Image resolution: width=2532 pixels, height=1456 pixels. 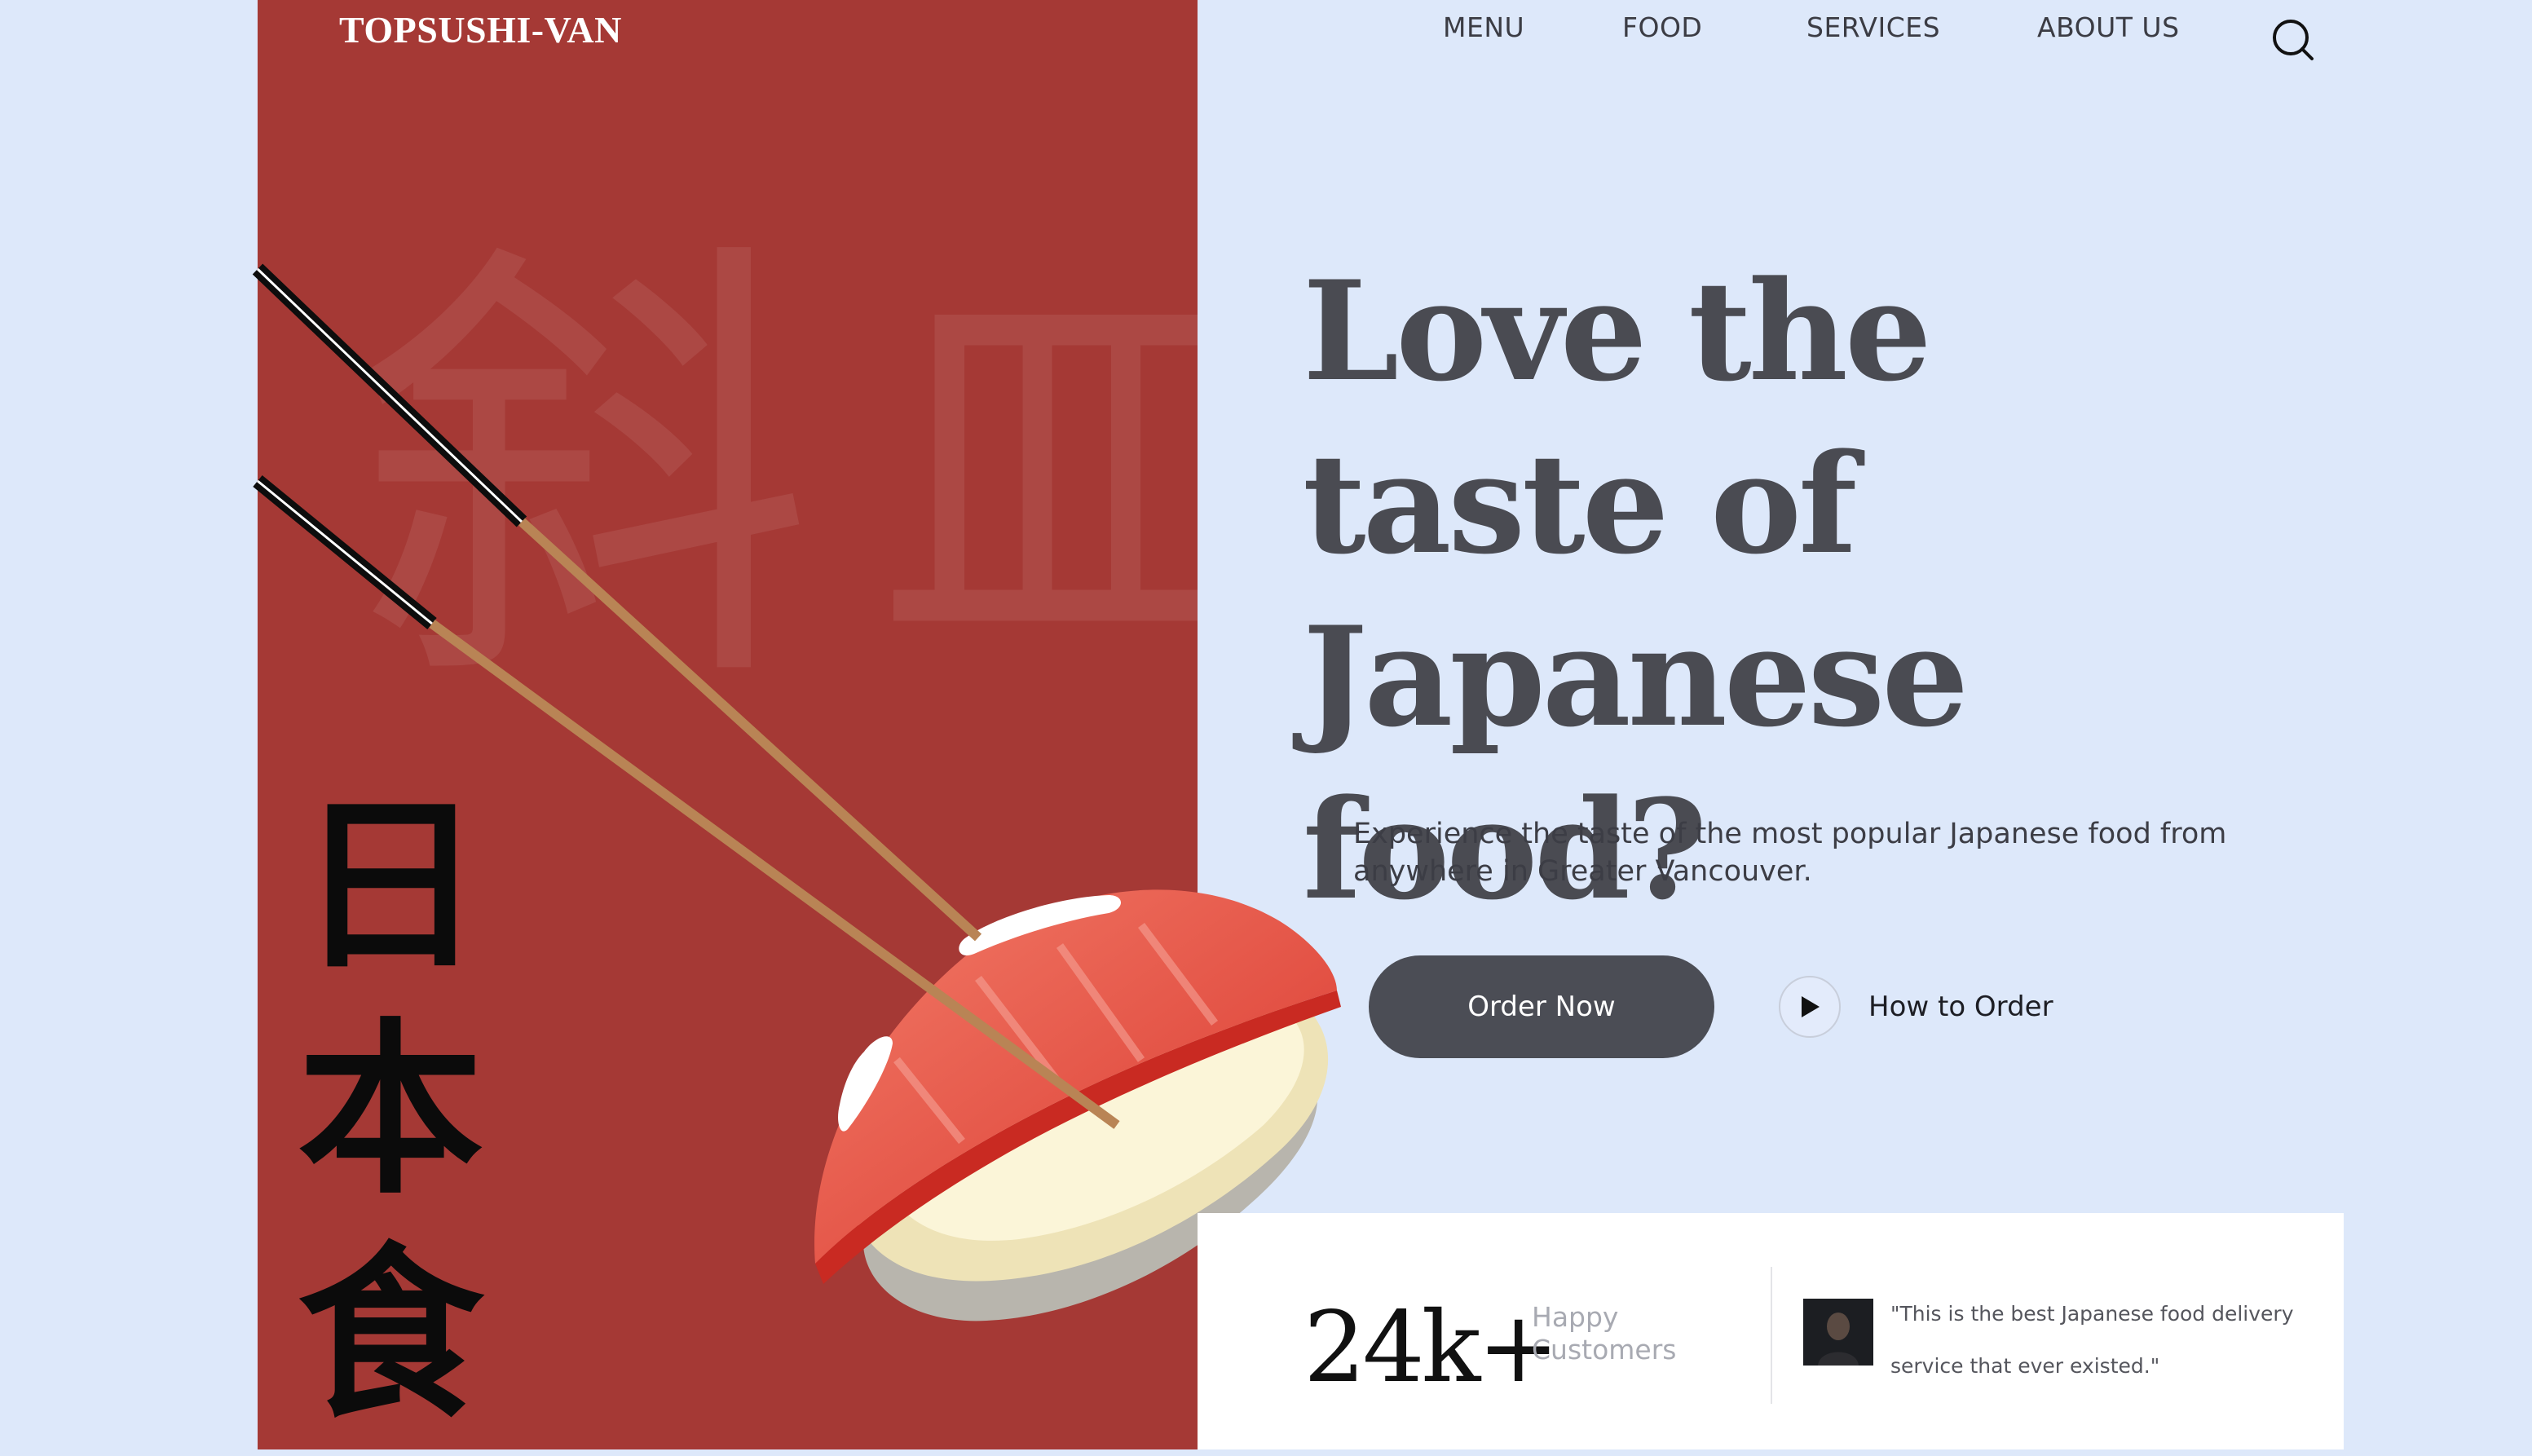 What do you see at coordinates (1960, 1007) in the screenshot?
I see `how-to-order-label: How to Order` at bounding box center [1960, 1007].